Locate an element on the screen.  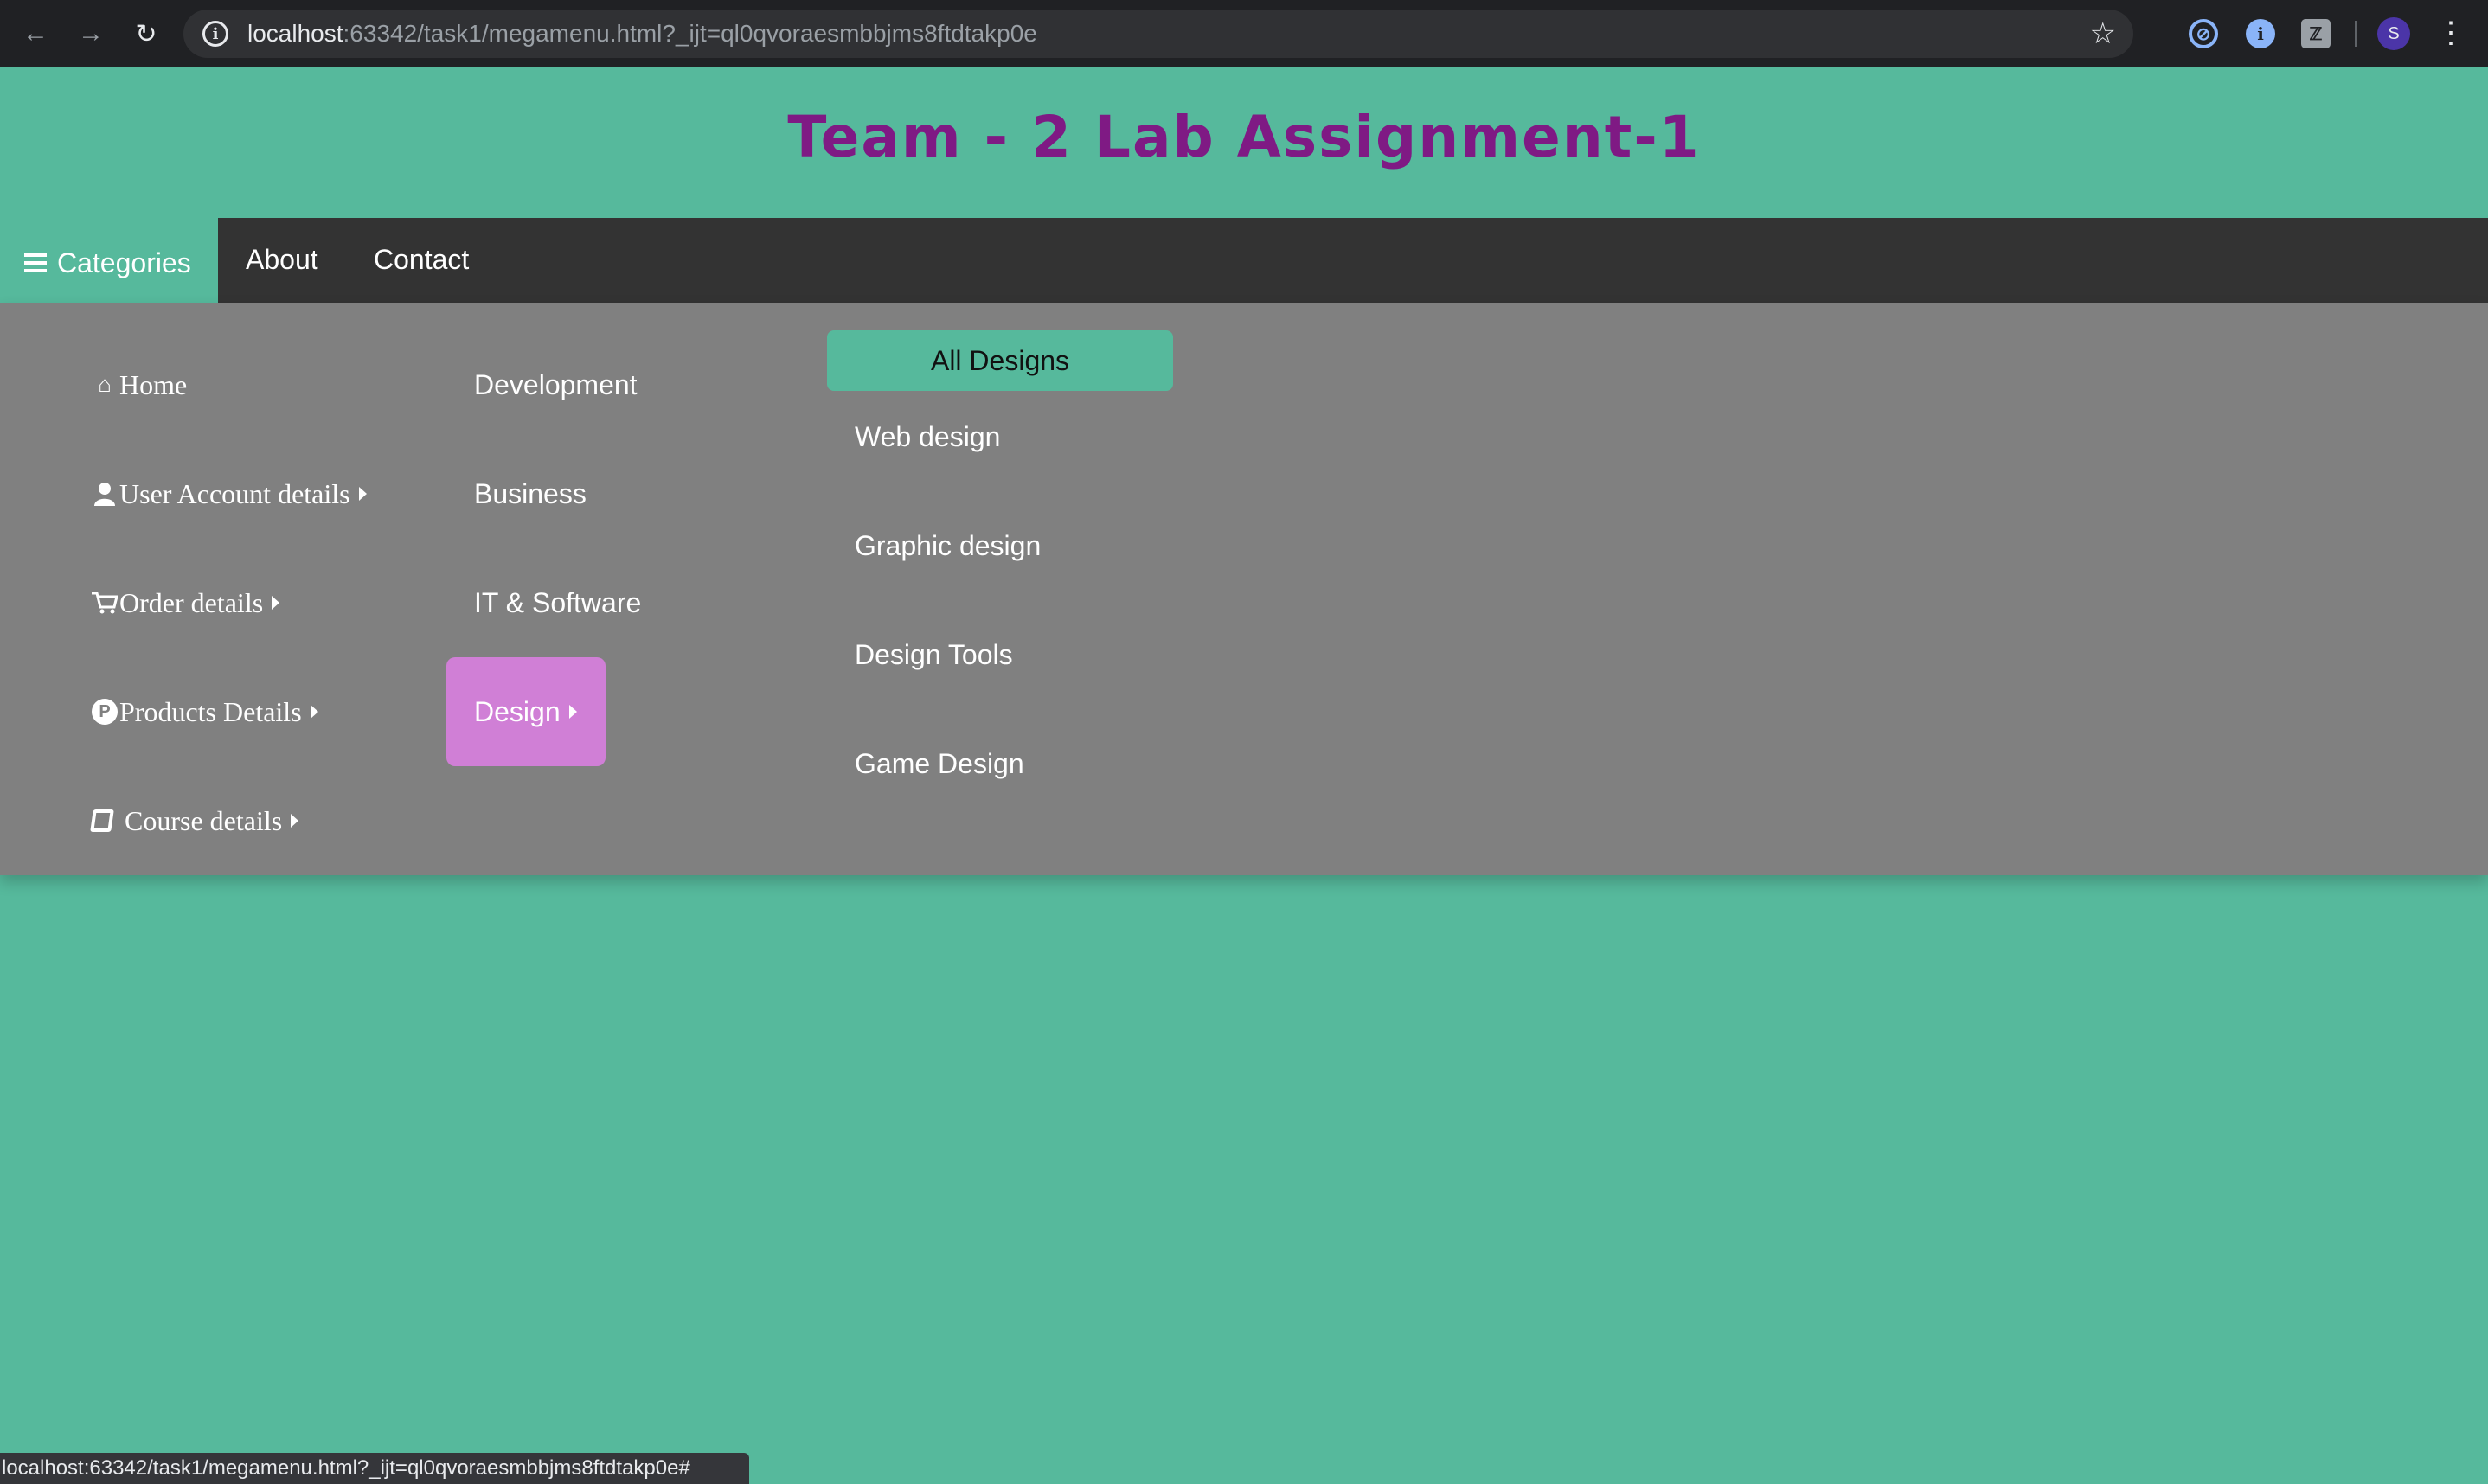
menu-item-products-details: P Products Details is located at coordinates (205, 712).